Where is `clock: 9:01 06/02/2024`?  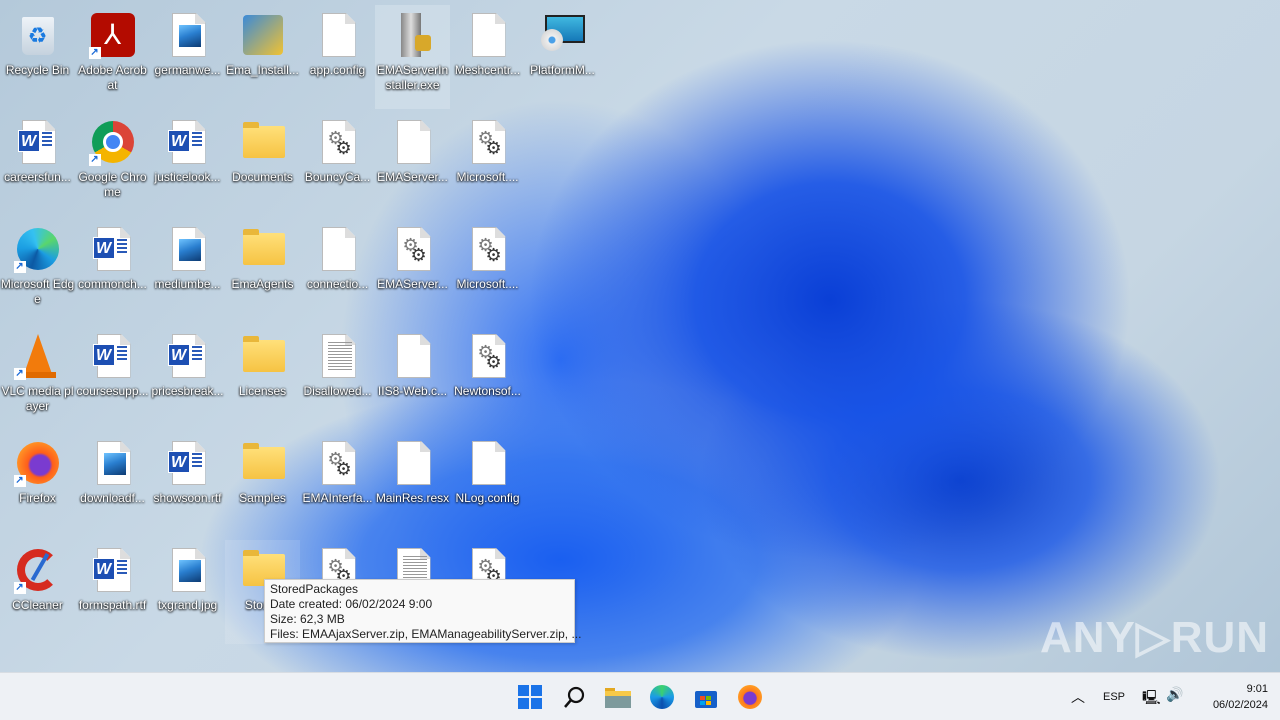 clock: 9:01 06/02/2024 is located at coordinates (1230, 697).